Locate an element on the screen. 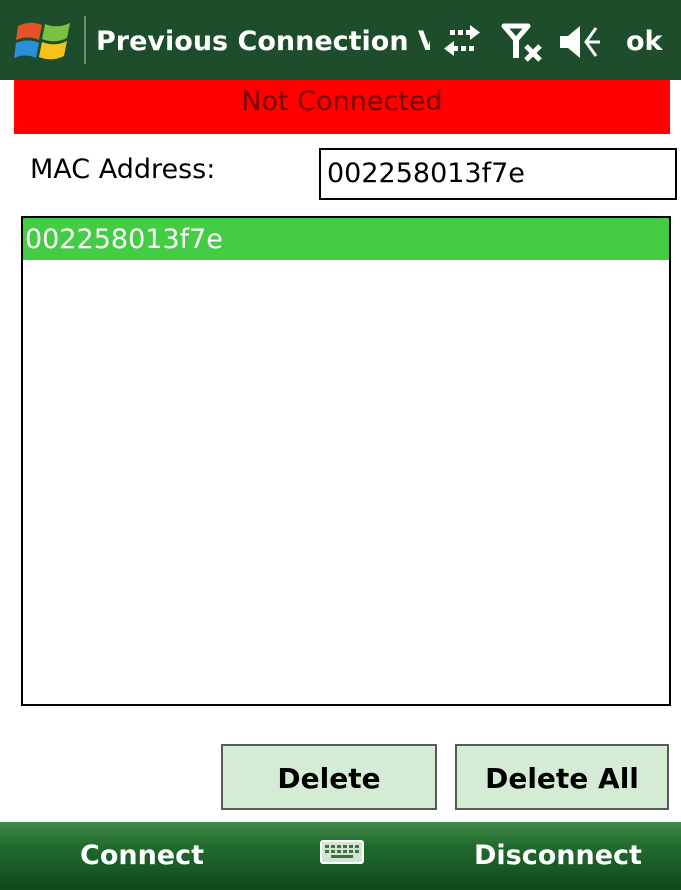  volume-icon is located at coordinates (580, 42).